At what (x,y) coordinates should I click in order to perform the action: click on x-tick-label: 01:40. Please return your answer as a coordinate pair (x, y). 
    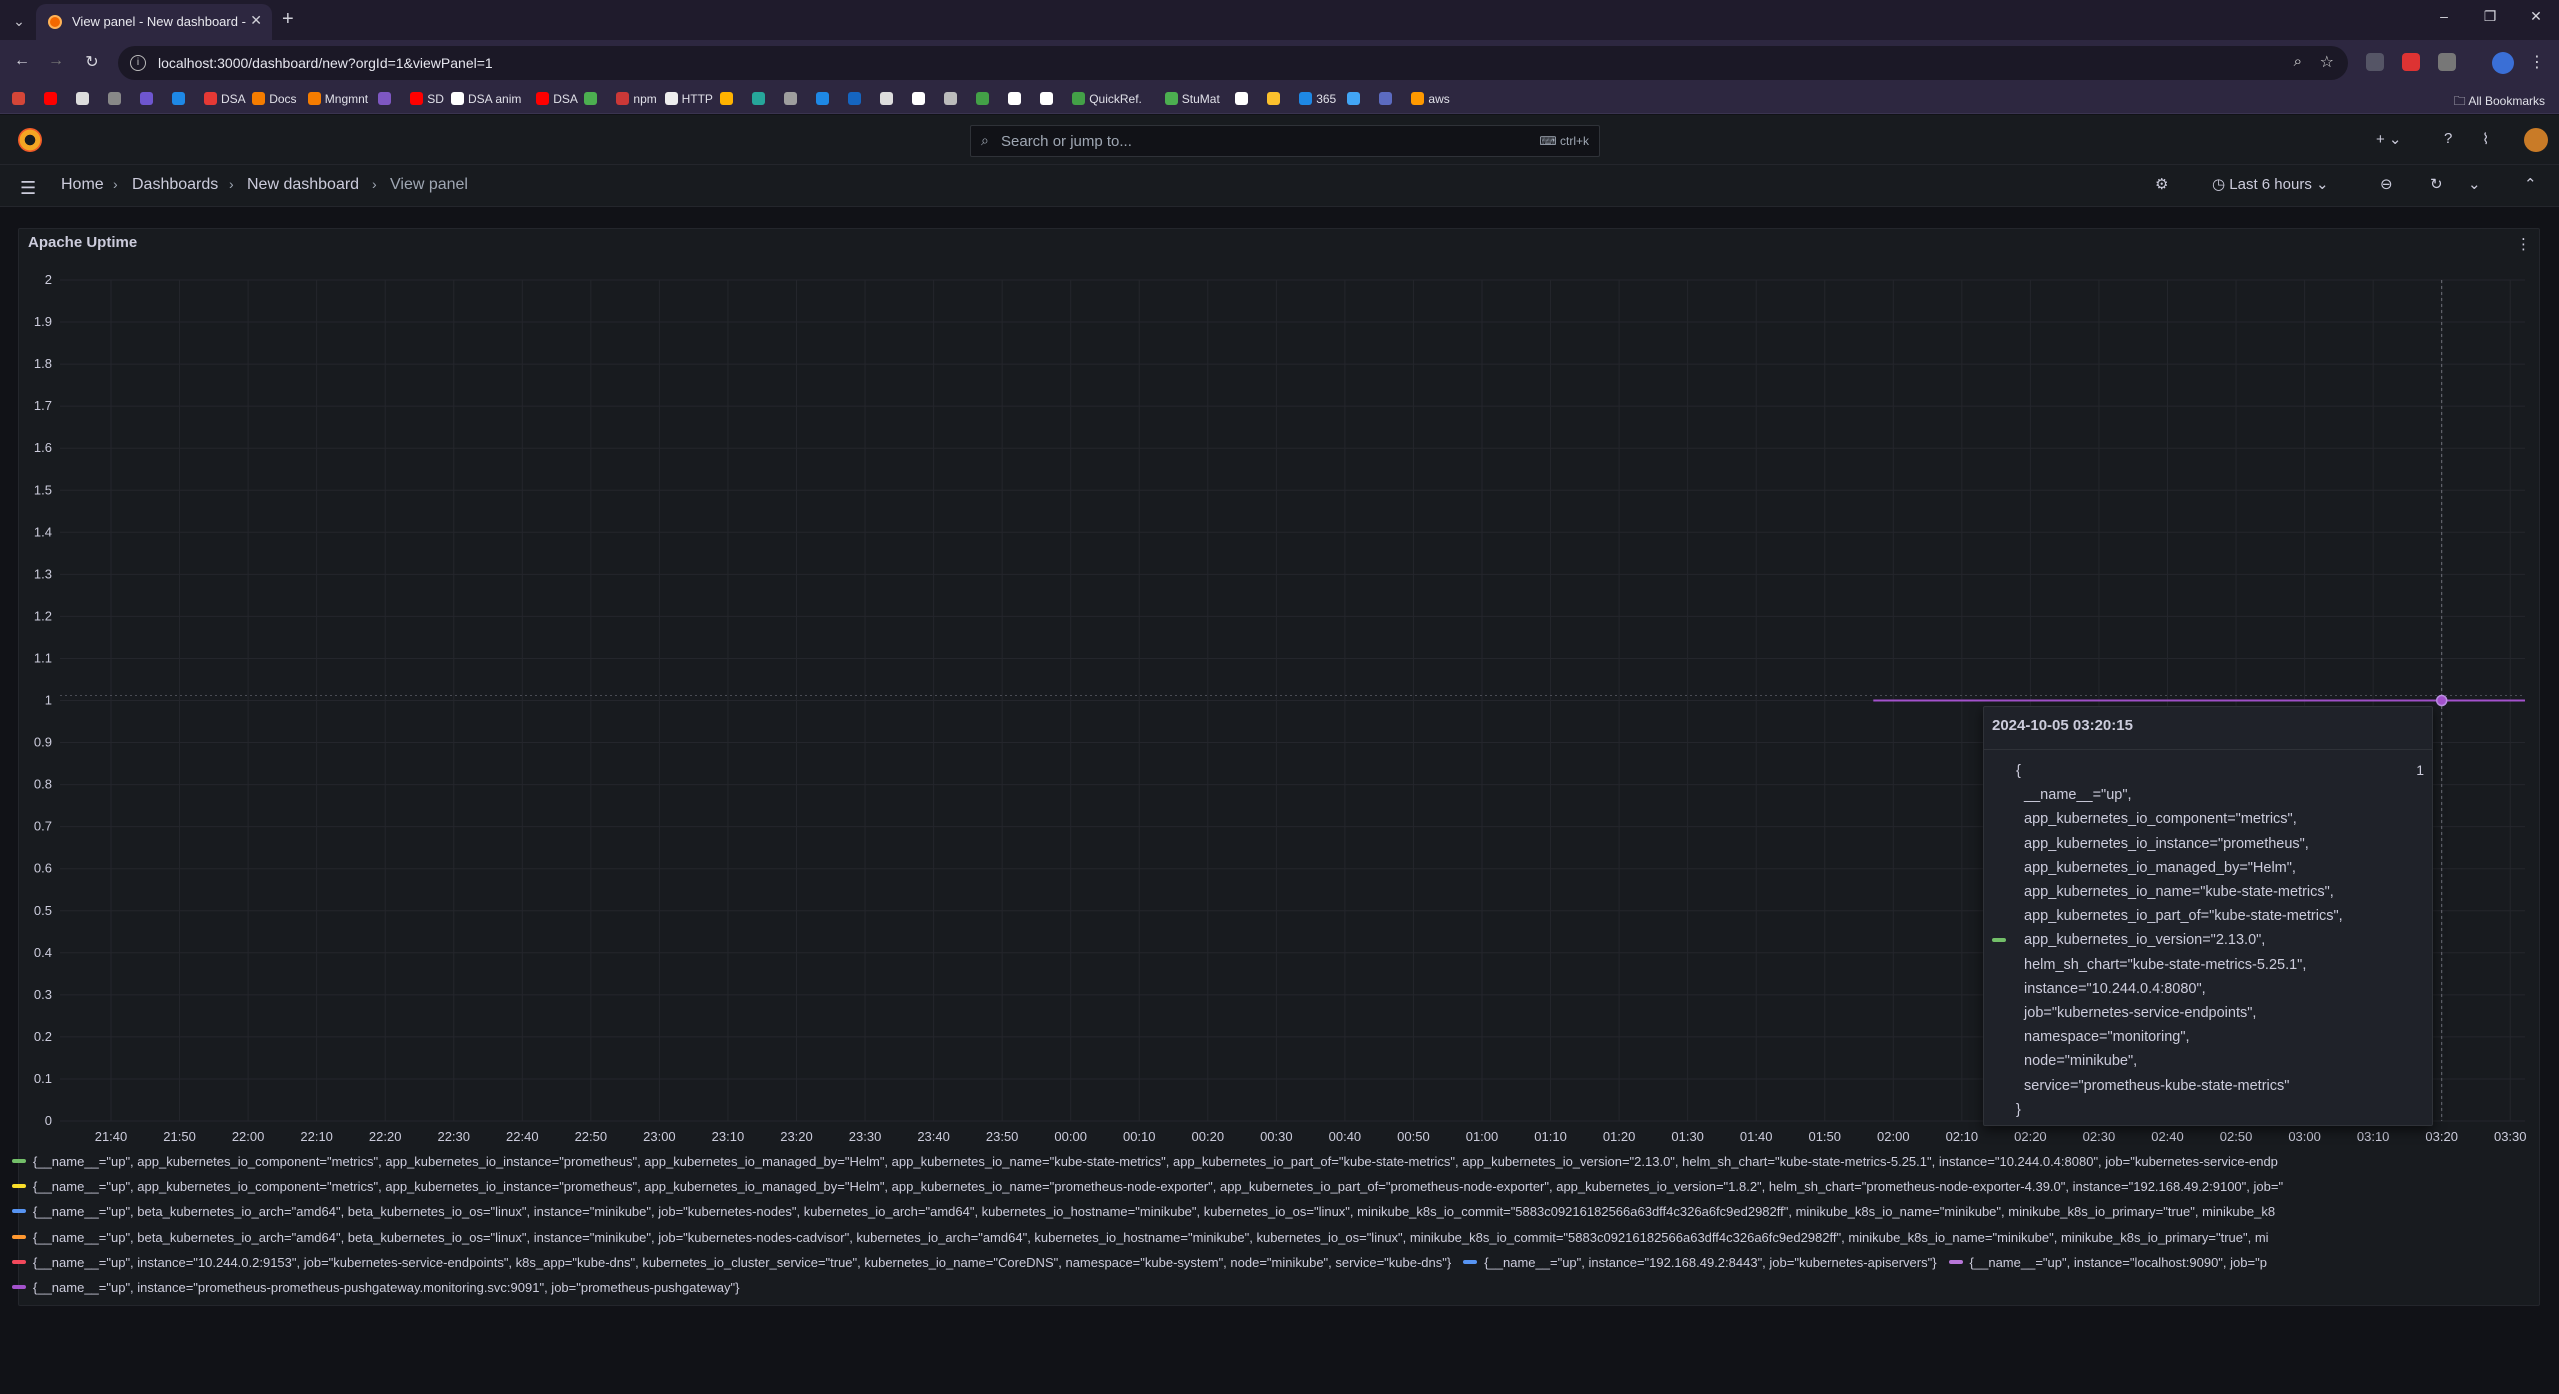
    Looking at the image, I should click on (1756, 1136).